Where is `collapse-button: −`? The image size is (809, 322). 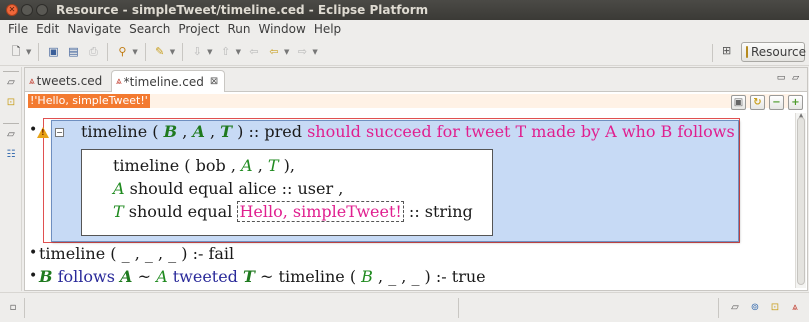
collapse-button: − is located at coordinates (776, 102).